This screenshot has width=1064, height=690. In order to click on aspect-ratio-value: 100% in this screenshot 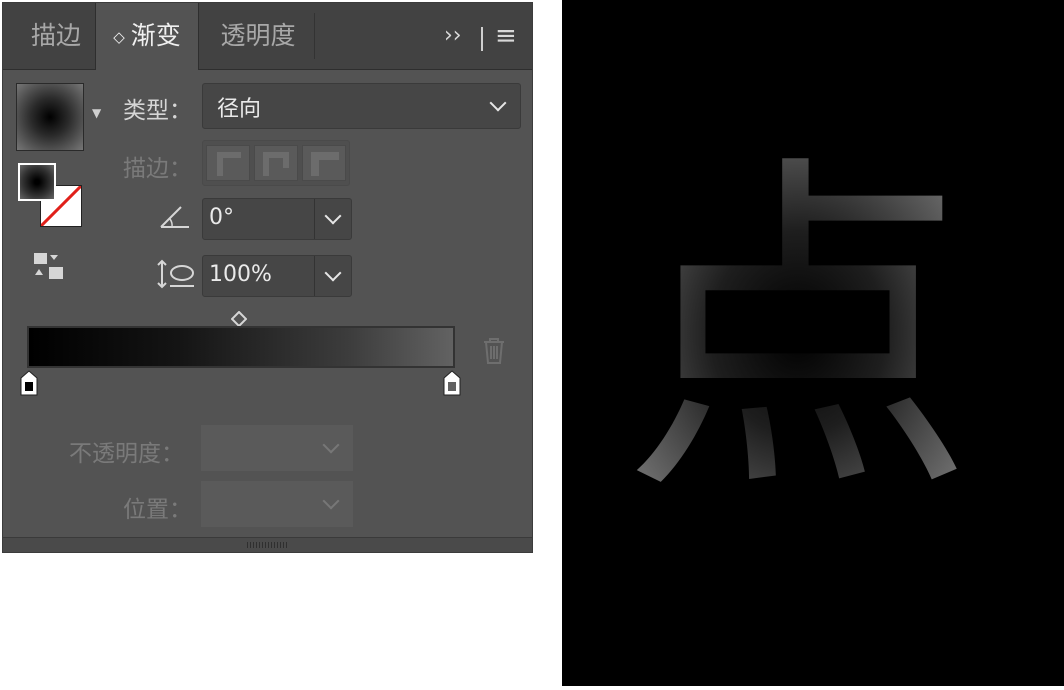, I will do `click(240, 274)`.